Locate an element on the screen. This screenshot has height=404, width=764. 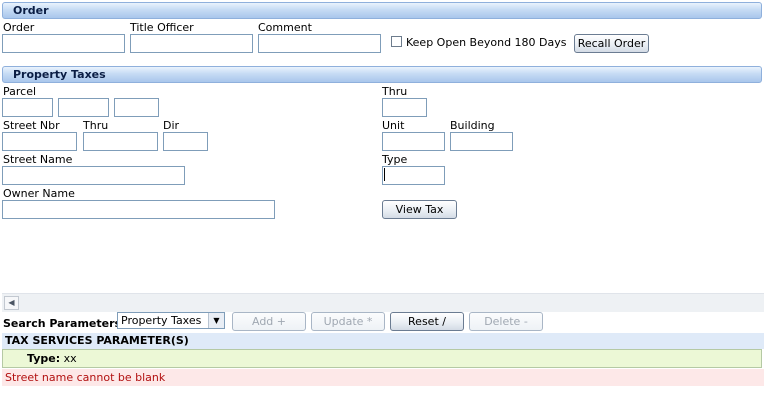
title-officer-label: Title Officer is located at coordinates (162, 27).